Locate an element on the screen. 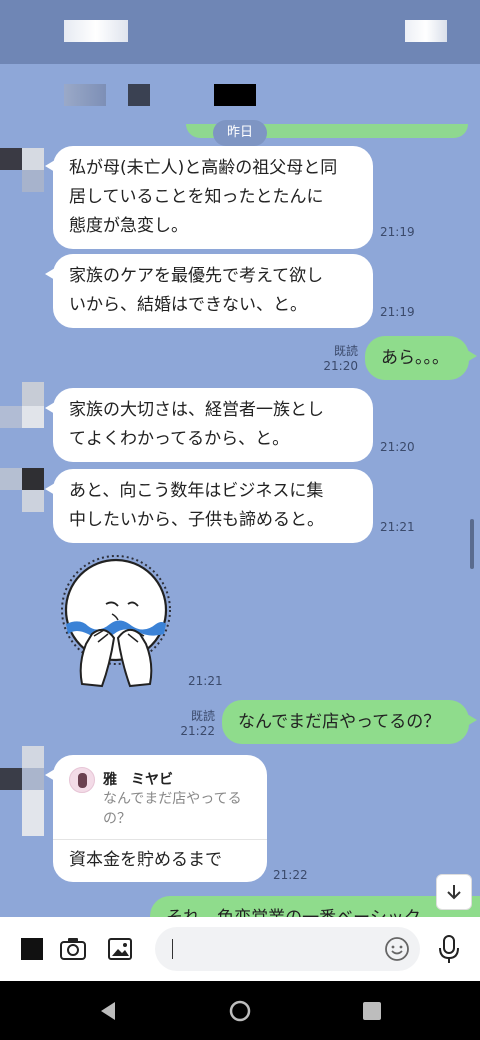 The width and height of the screenshot is (480, 1040). message-line: 家族の大切さは、経営者一族とし is located at coordinates (196, 410).